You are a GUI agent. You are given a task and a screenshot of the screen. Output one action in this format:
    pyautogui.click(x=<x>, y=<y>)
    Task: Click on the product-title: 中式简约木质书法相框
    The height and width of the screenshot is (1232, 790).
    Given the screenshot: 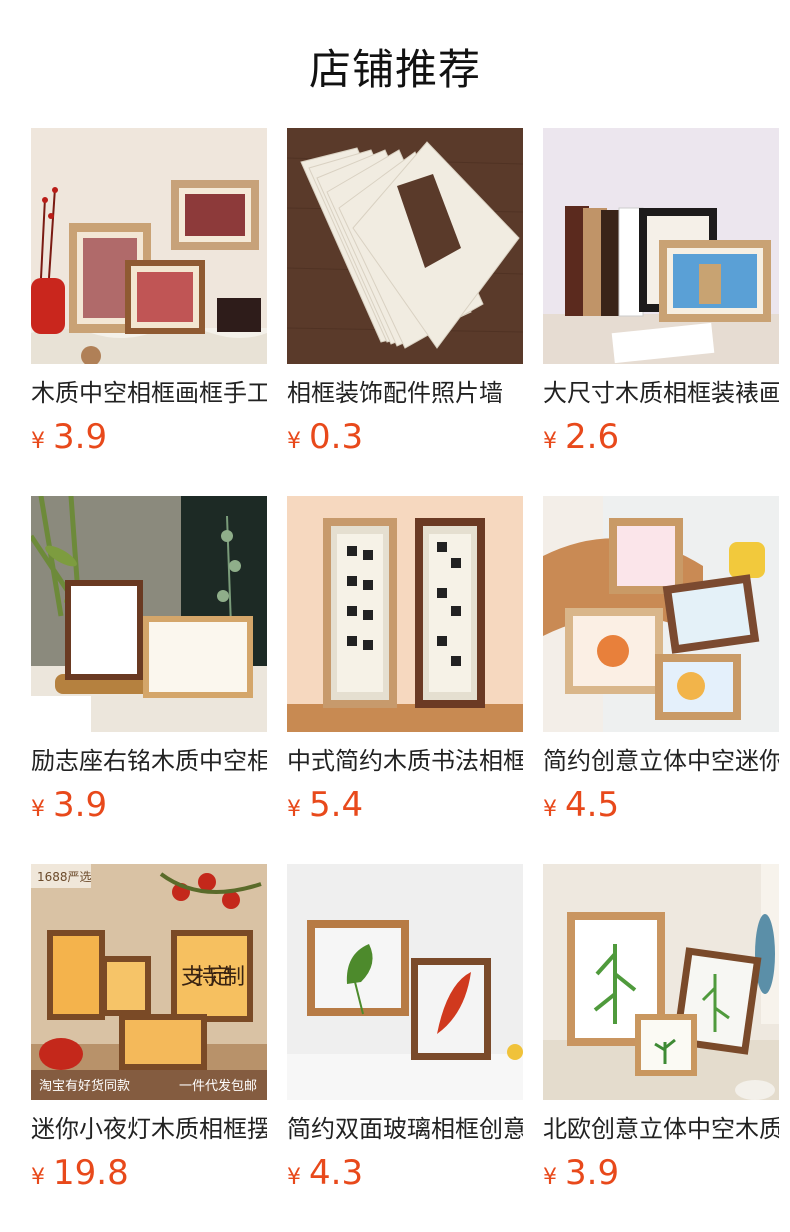 What is the action you would take?
    pyautogui.click(x=405, y=761)
    